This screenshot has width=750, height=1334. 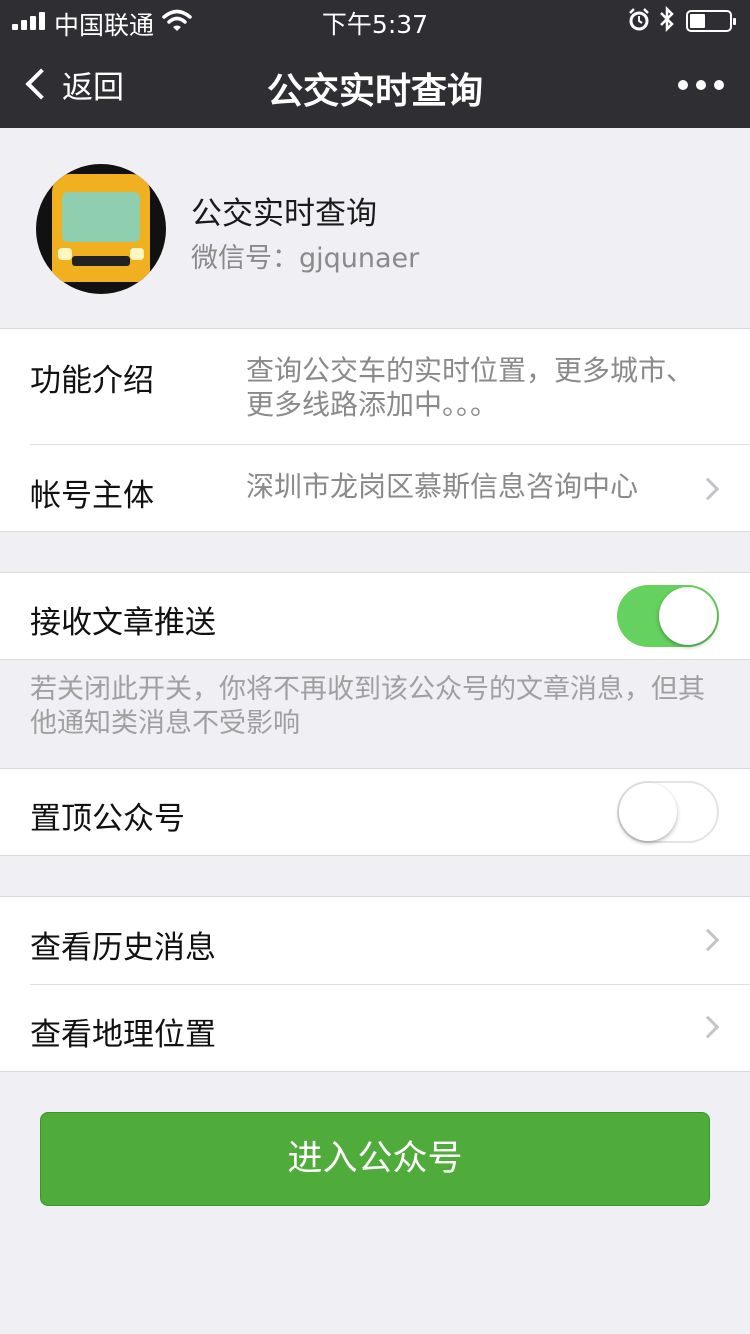 What do you see at coordinates (375, 1028) in the screenshot?
I see `location-row: 查看地理位置` at bounding box center [375, 1028].